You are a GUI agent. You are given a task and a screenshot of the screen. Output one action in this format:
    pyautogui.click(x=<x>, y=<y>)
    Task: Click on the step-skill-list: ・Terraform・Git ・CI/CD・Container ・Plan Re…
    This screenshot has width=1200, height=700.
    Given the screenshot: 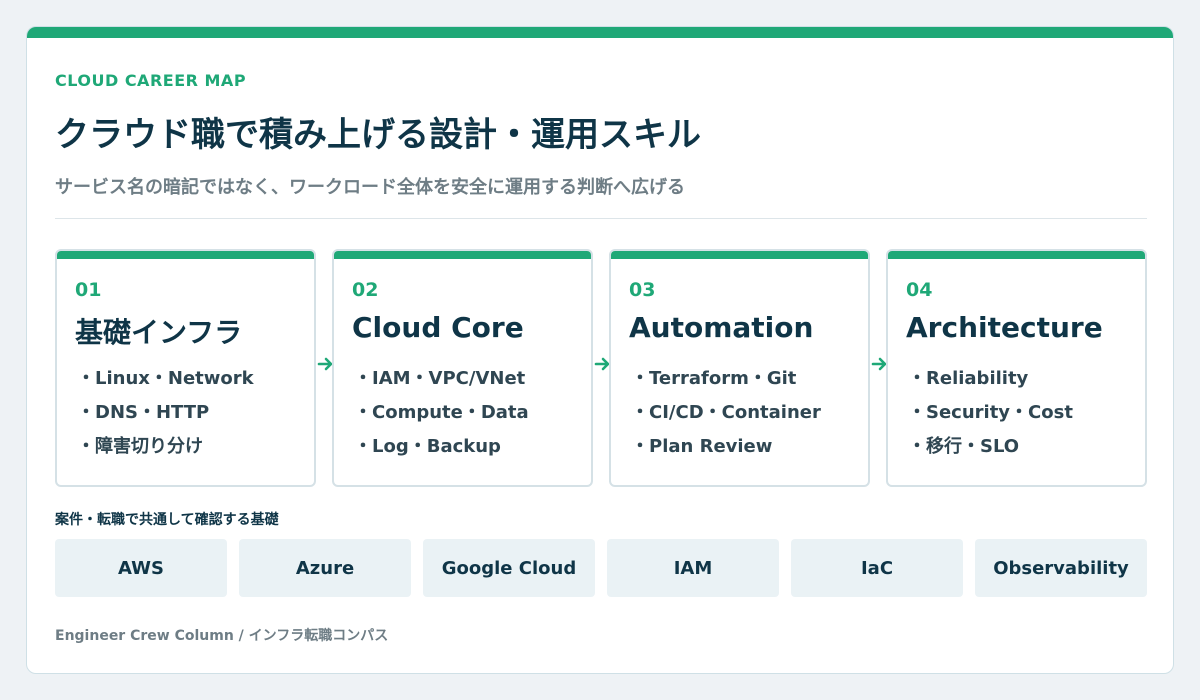 What is the action you would take?
    pyautogui.click(x=726, y=418)
    